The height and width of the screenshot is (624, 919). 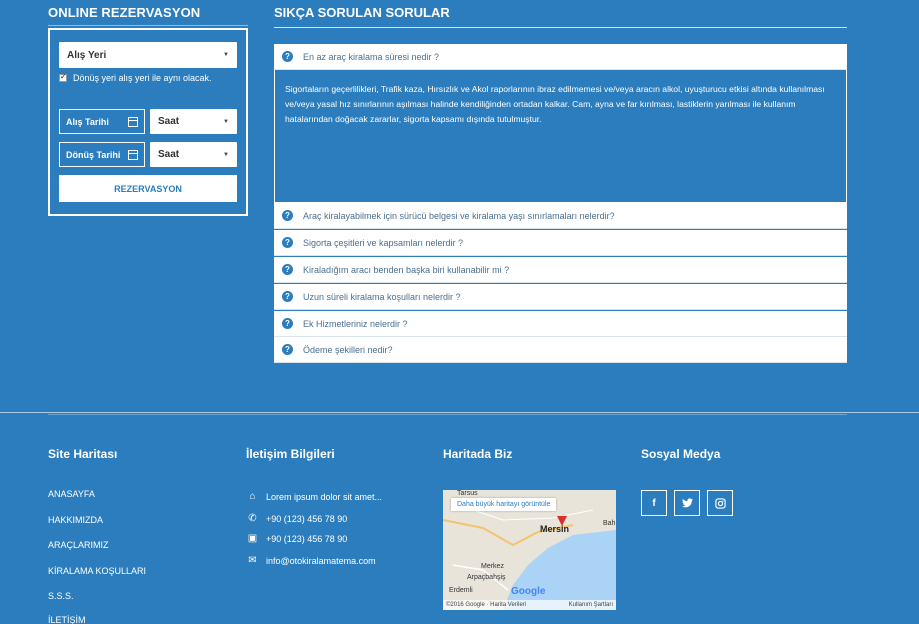 What do you see at coordinates (371, 56) in the screenshot?
I see `faq-question-text: En az araç kiralama süresi nedir ?` at bounding box center [371, 56].